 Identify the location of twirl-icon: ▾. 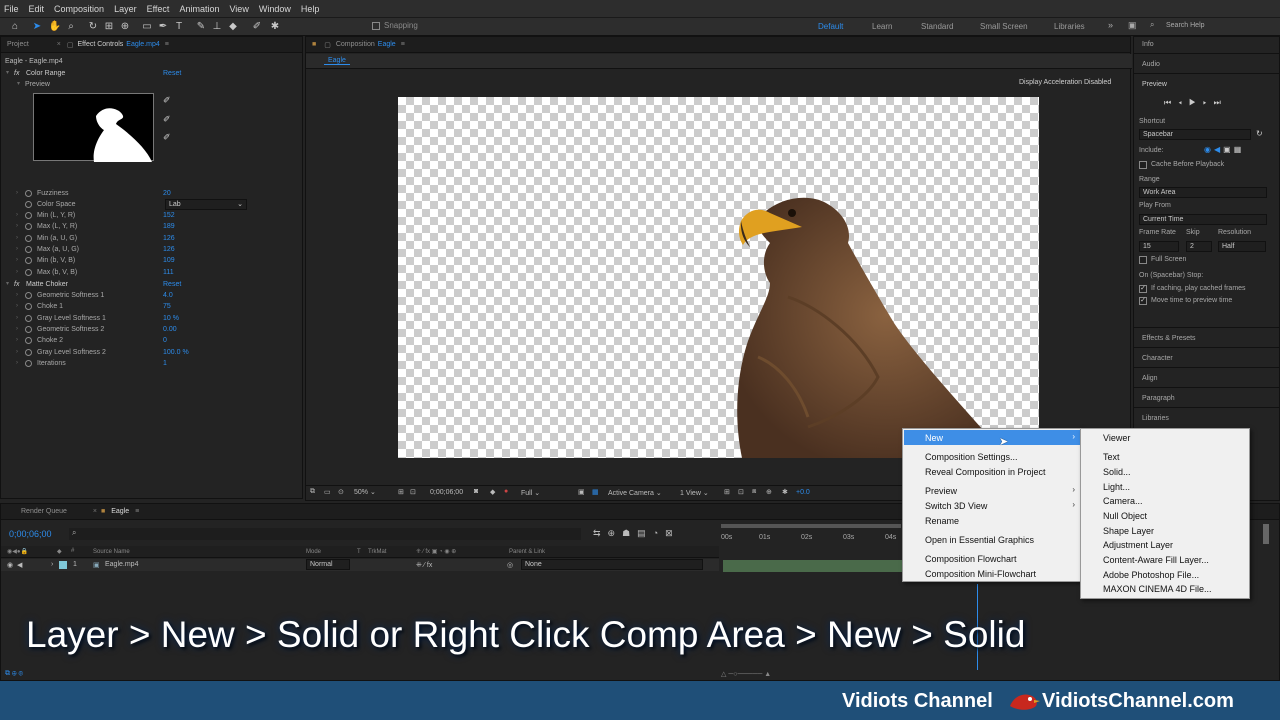
(7, 73).